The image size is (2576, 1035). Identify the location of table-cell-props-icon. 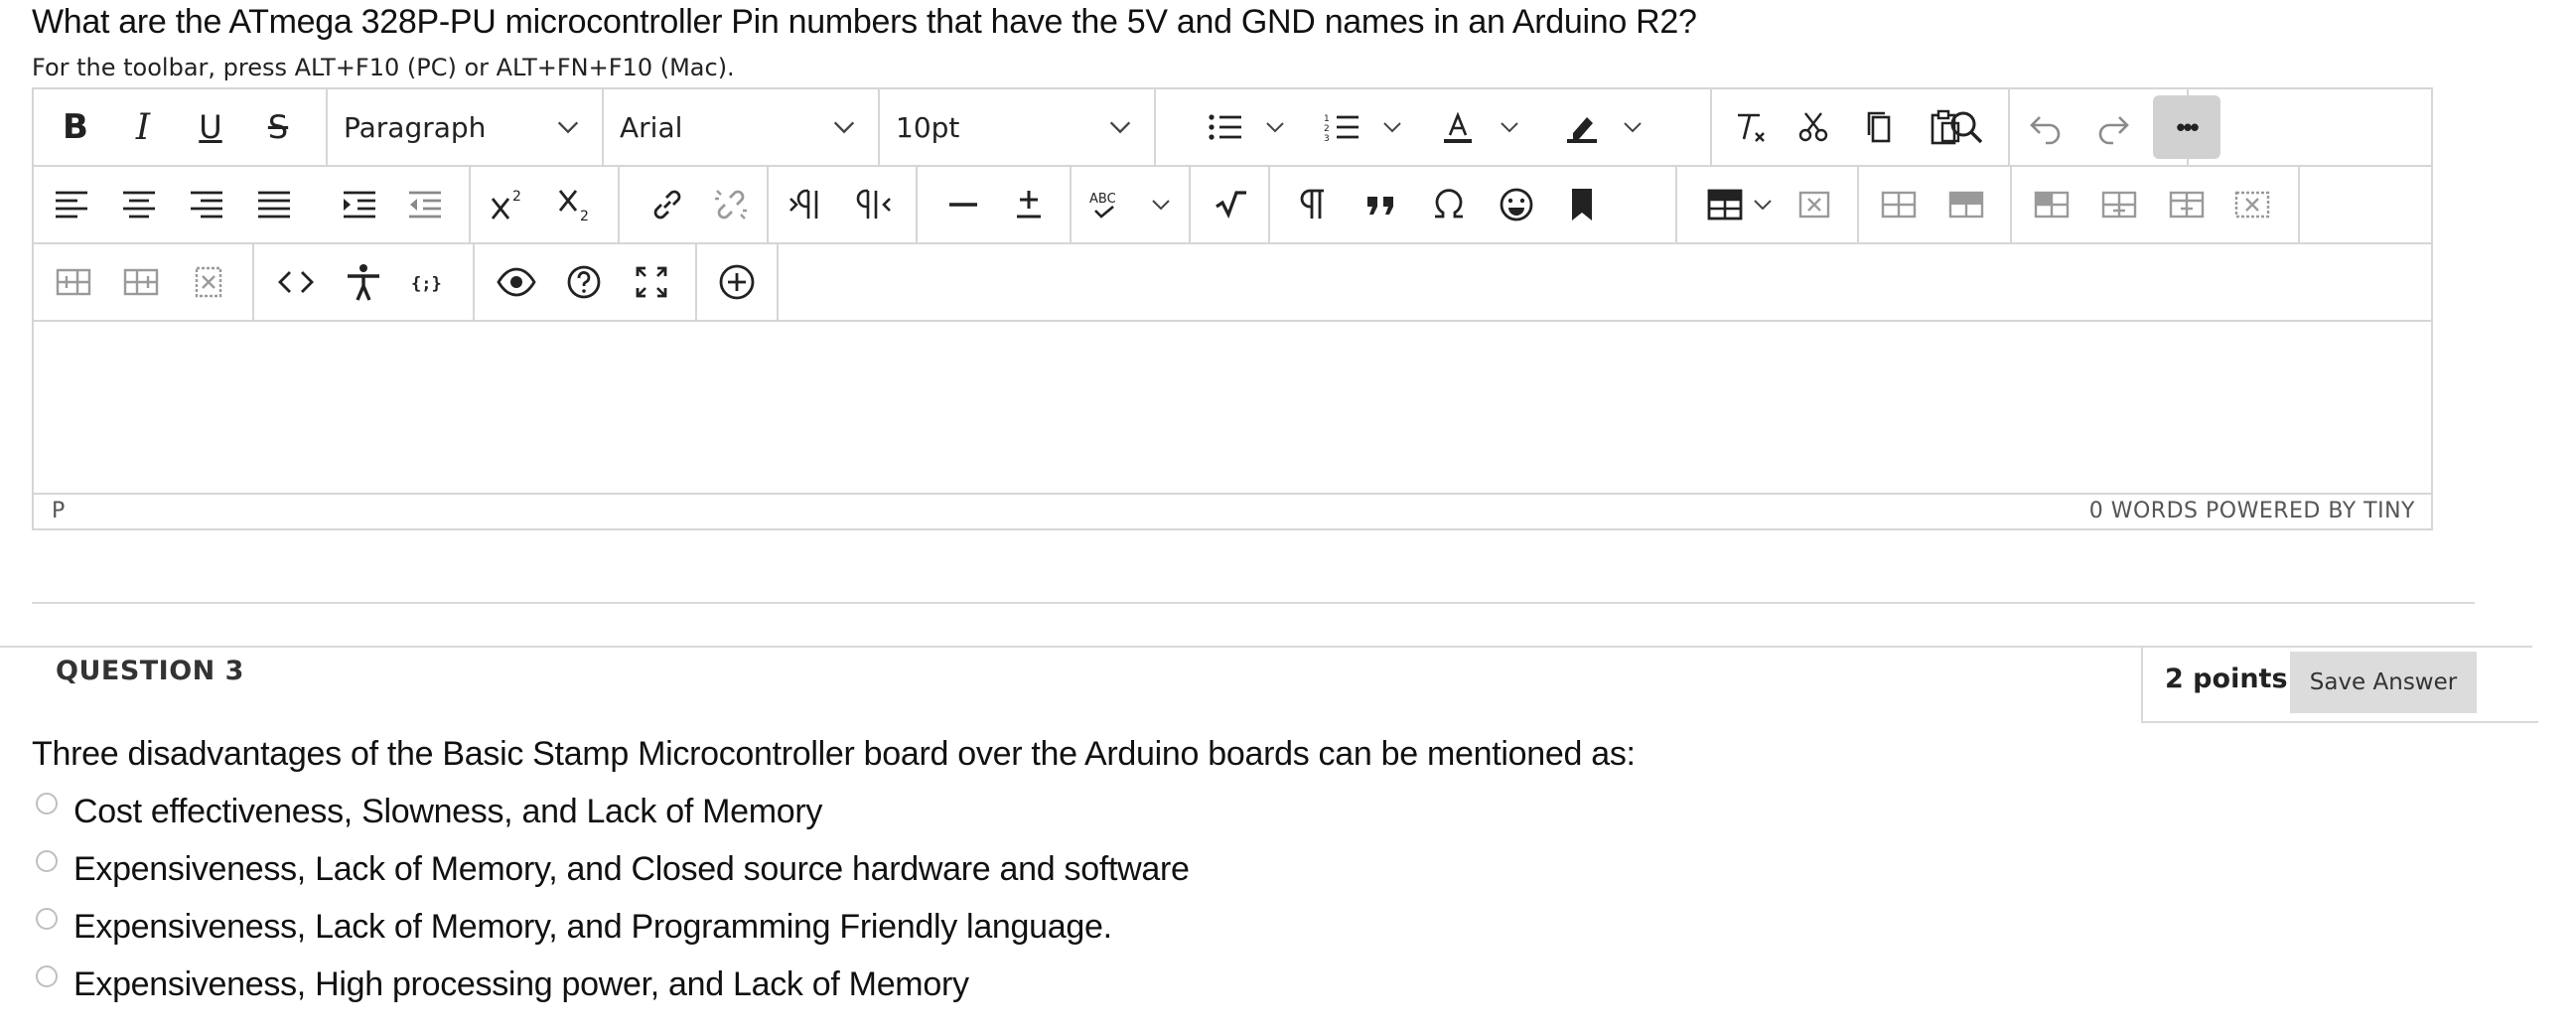
(1966, 204).